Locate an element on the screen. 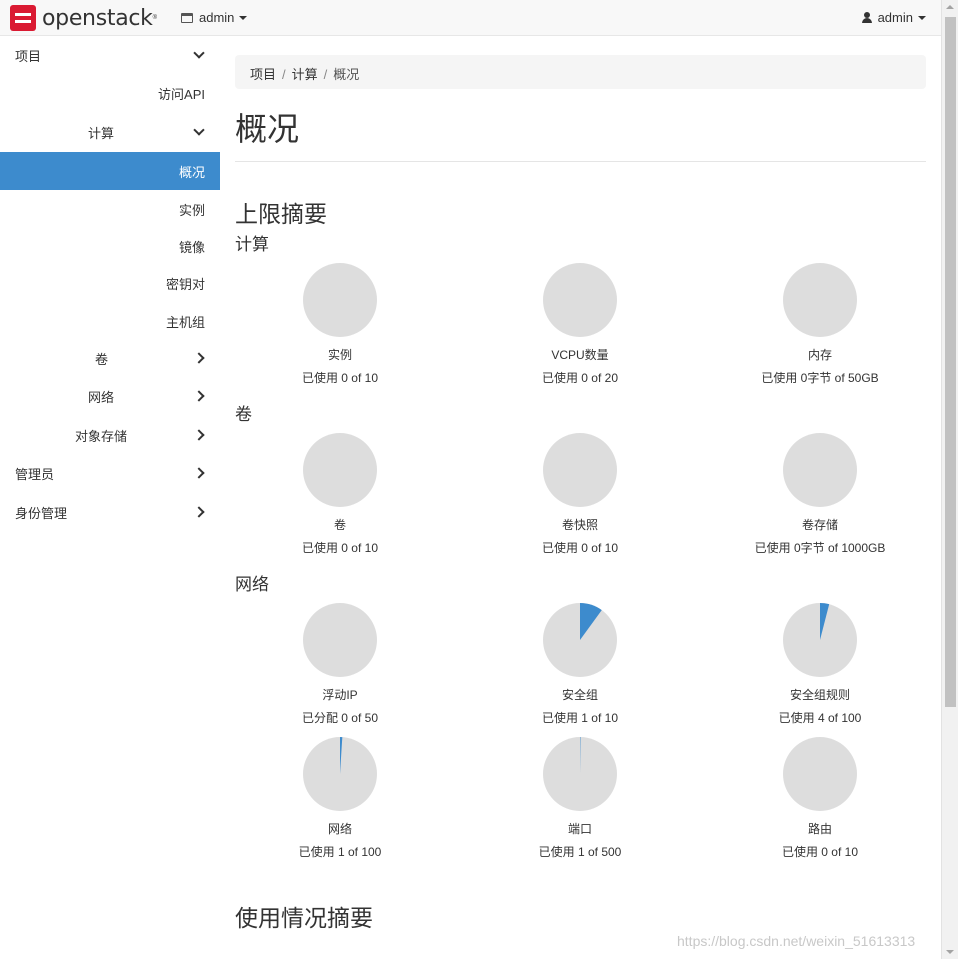 The width and height of the screenshot is (958, 959). pie-label: 浮动IP is located at coordinates (340, 695).